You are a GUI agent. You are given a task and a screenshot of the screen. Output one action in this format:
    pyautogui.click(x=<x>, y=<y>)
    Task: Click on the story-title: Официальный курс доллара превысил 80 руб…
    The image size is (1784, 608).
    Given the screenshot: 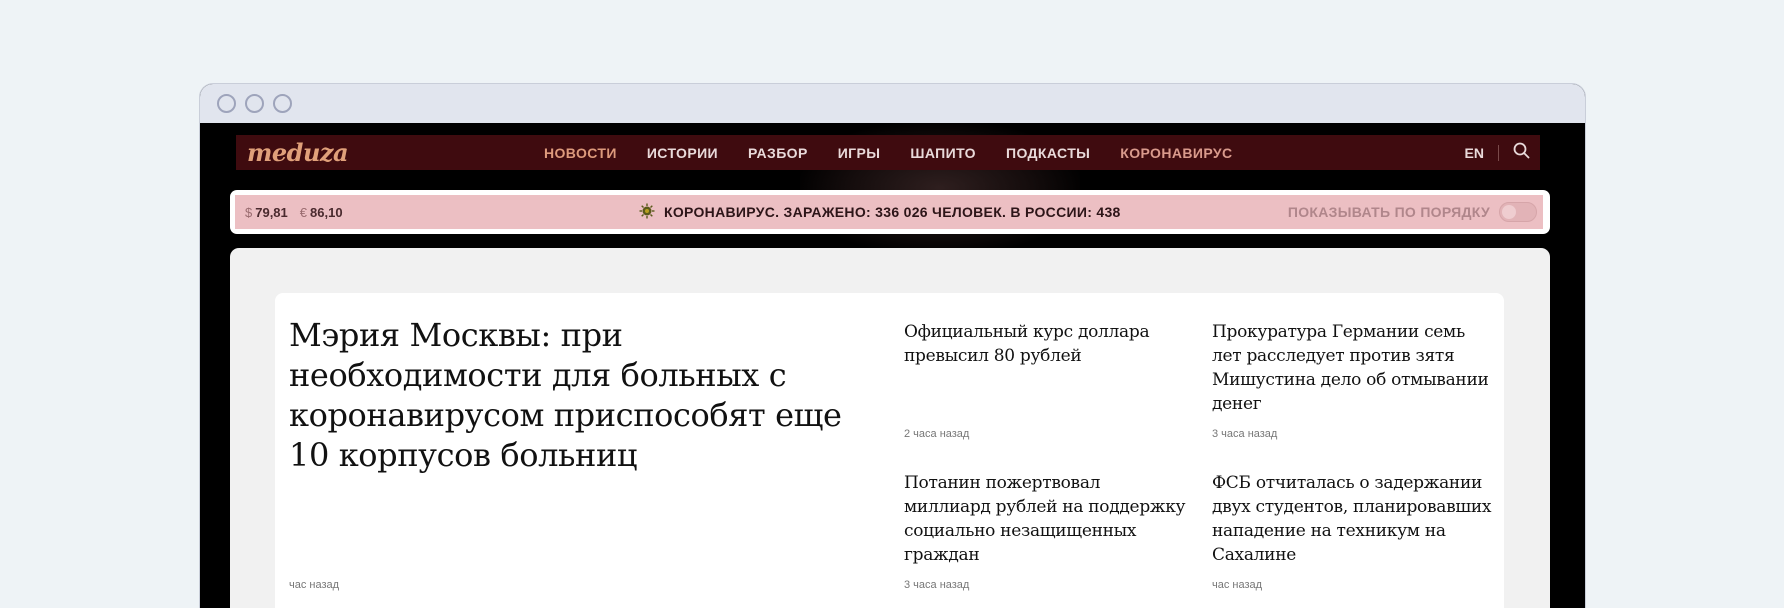 What is the action you would take?
    pyautogui.click(x=1046, y=344)
    